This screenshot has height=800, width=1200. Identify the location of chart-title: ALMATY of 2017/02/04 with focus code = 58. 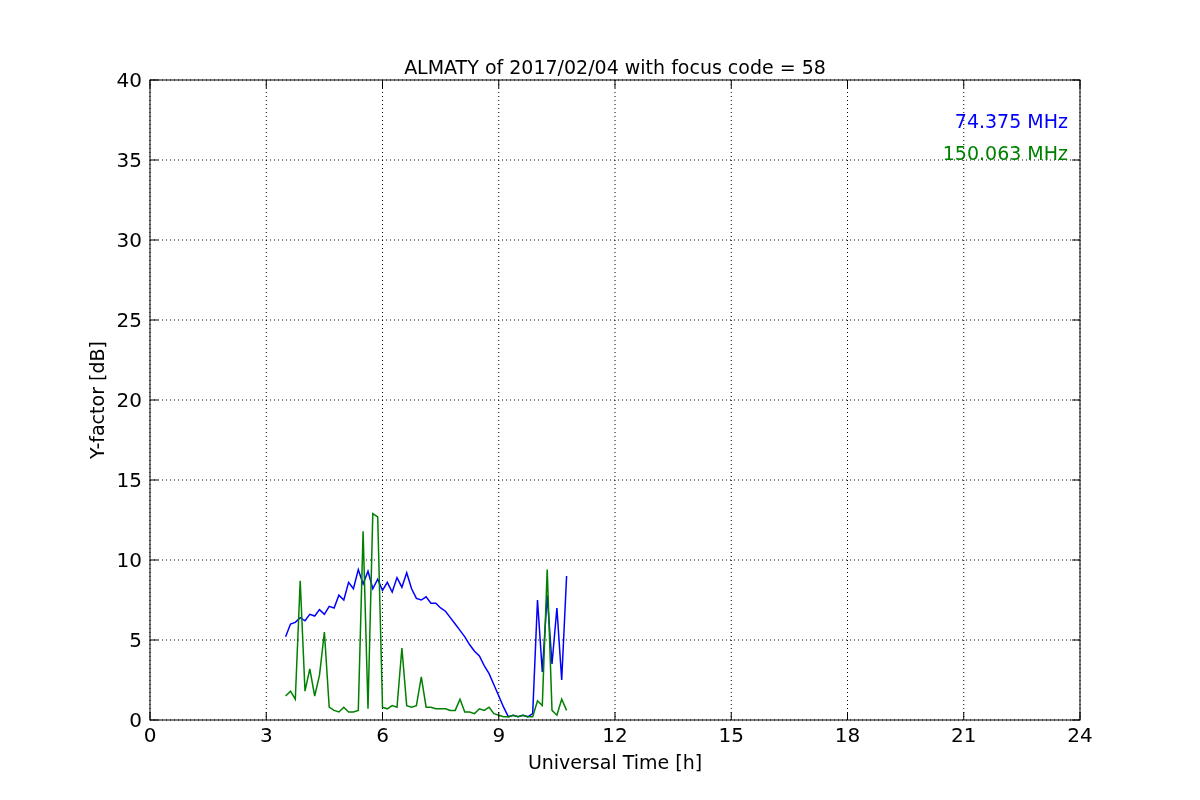
(615, 67).